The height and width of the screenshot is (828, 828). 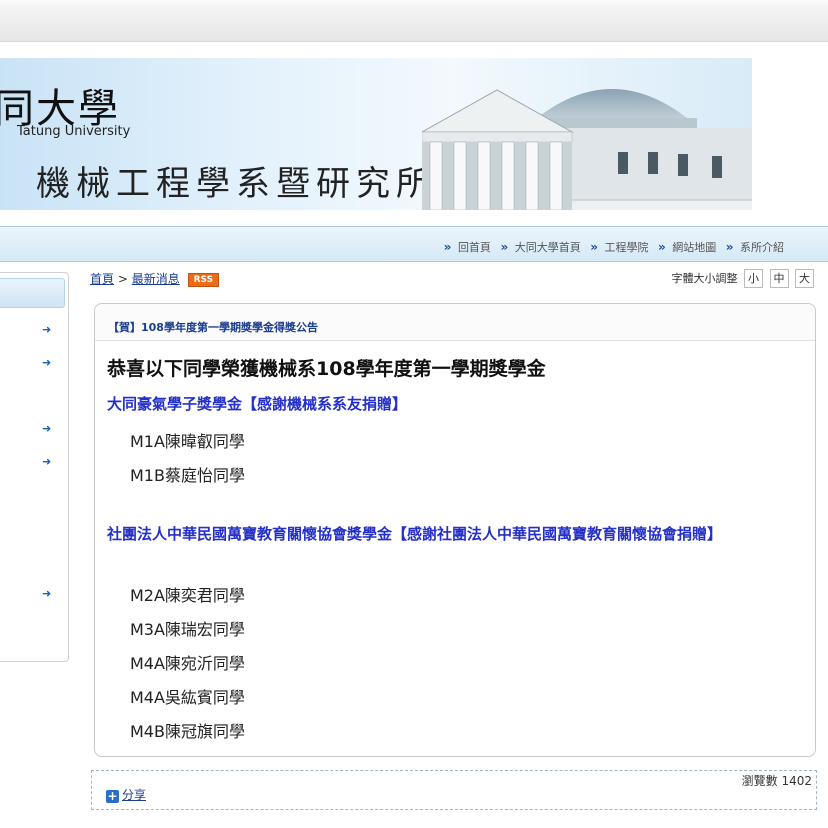 What do you see at coordinates (759, 781) in the screenshot?
I see `view-count-label: 瀏覽數` at bounding box center [759, 781].